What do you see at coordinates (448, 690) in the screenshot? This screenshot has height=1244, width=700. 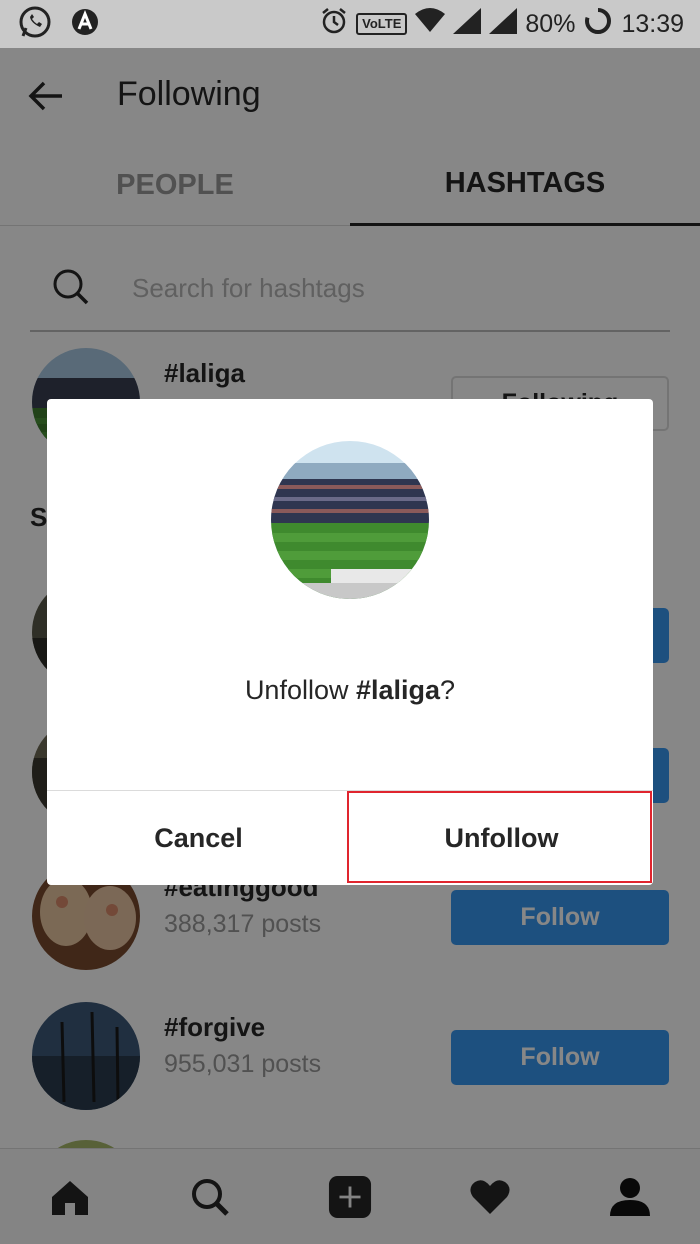 I see `dialog-message-suffix: ?` at bounding box center [448, 690].